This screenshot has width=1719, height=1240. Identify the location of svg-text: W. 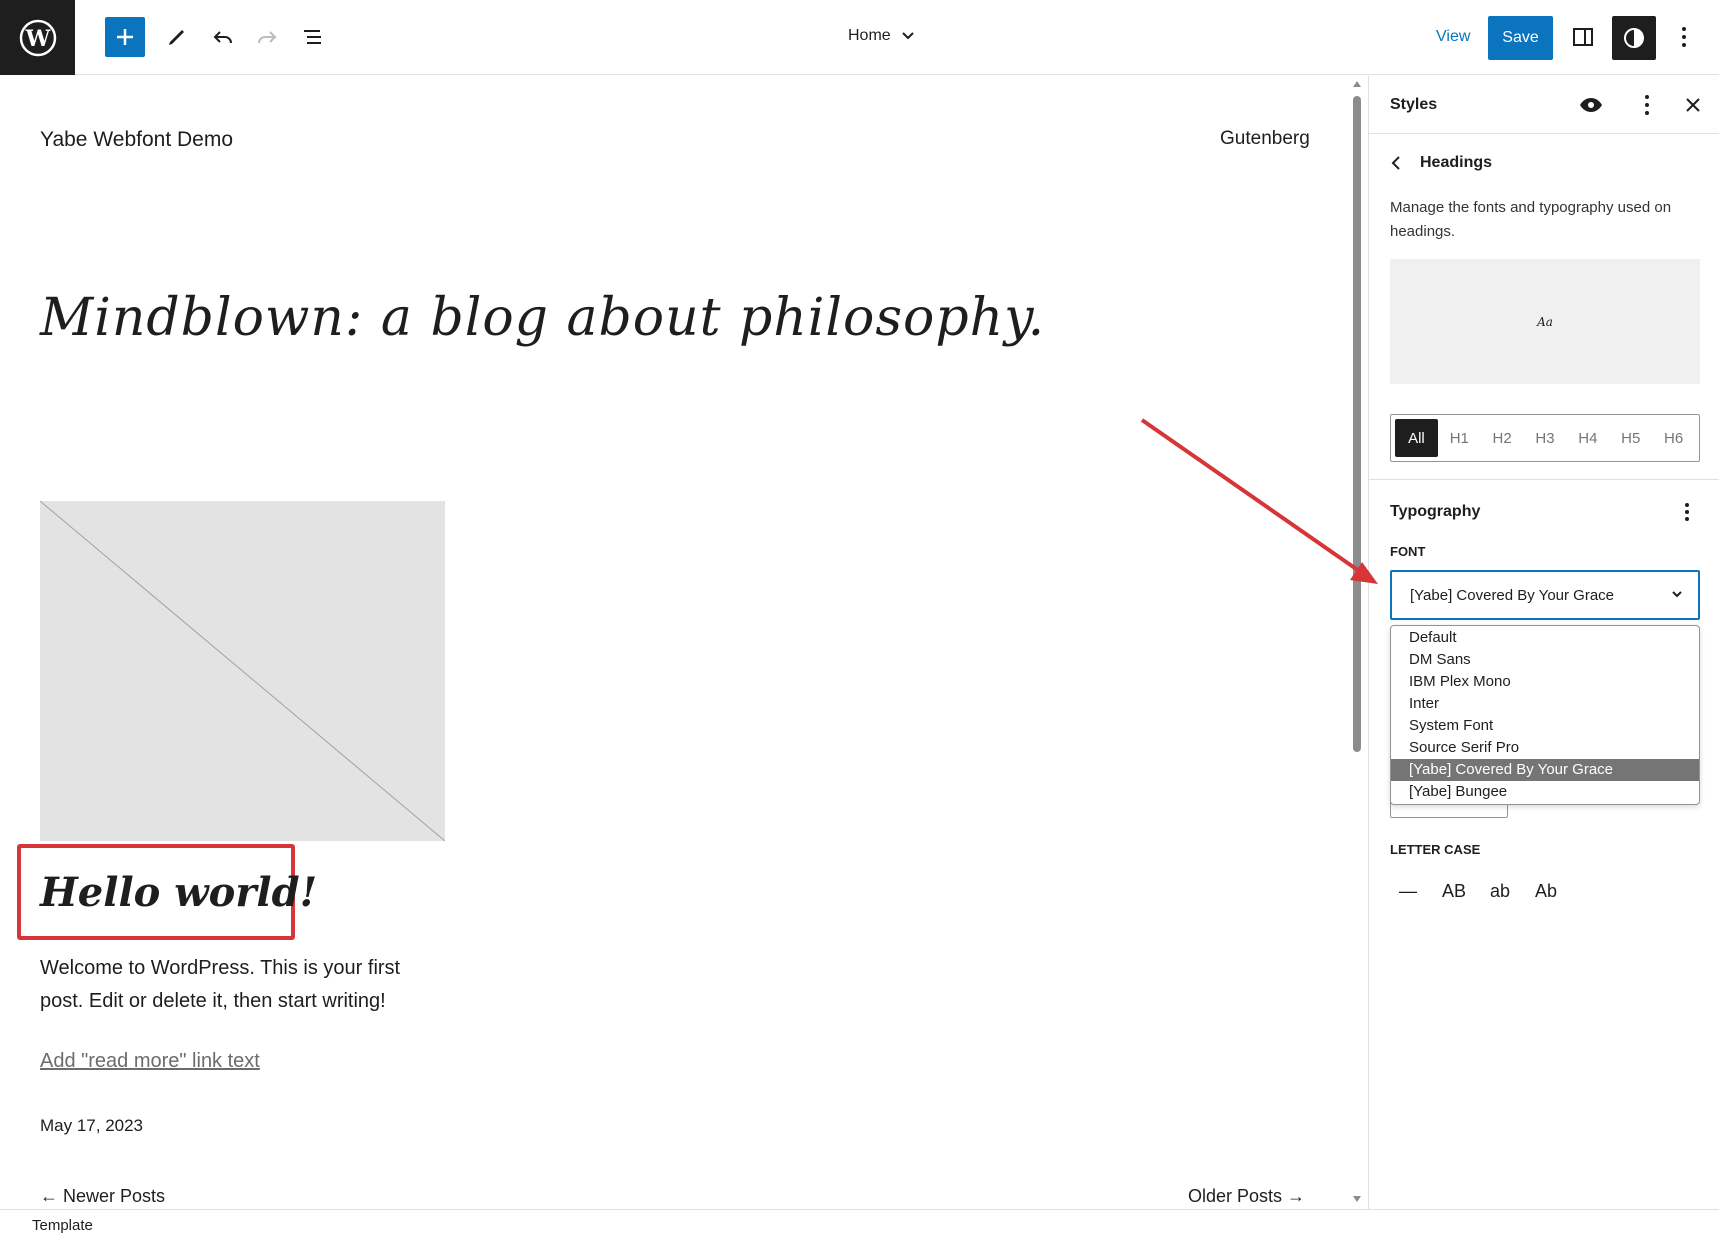
(37, 39).